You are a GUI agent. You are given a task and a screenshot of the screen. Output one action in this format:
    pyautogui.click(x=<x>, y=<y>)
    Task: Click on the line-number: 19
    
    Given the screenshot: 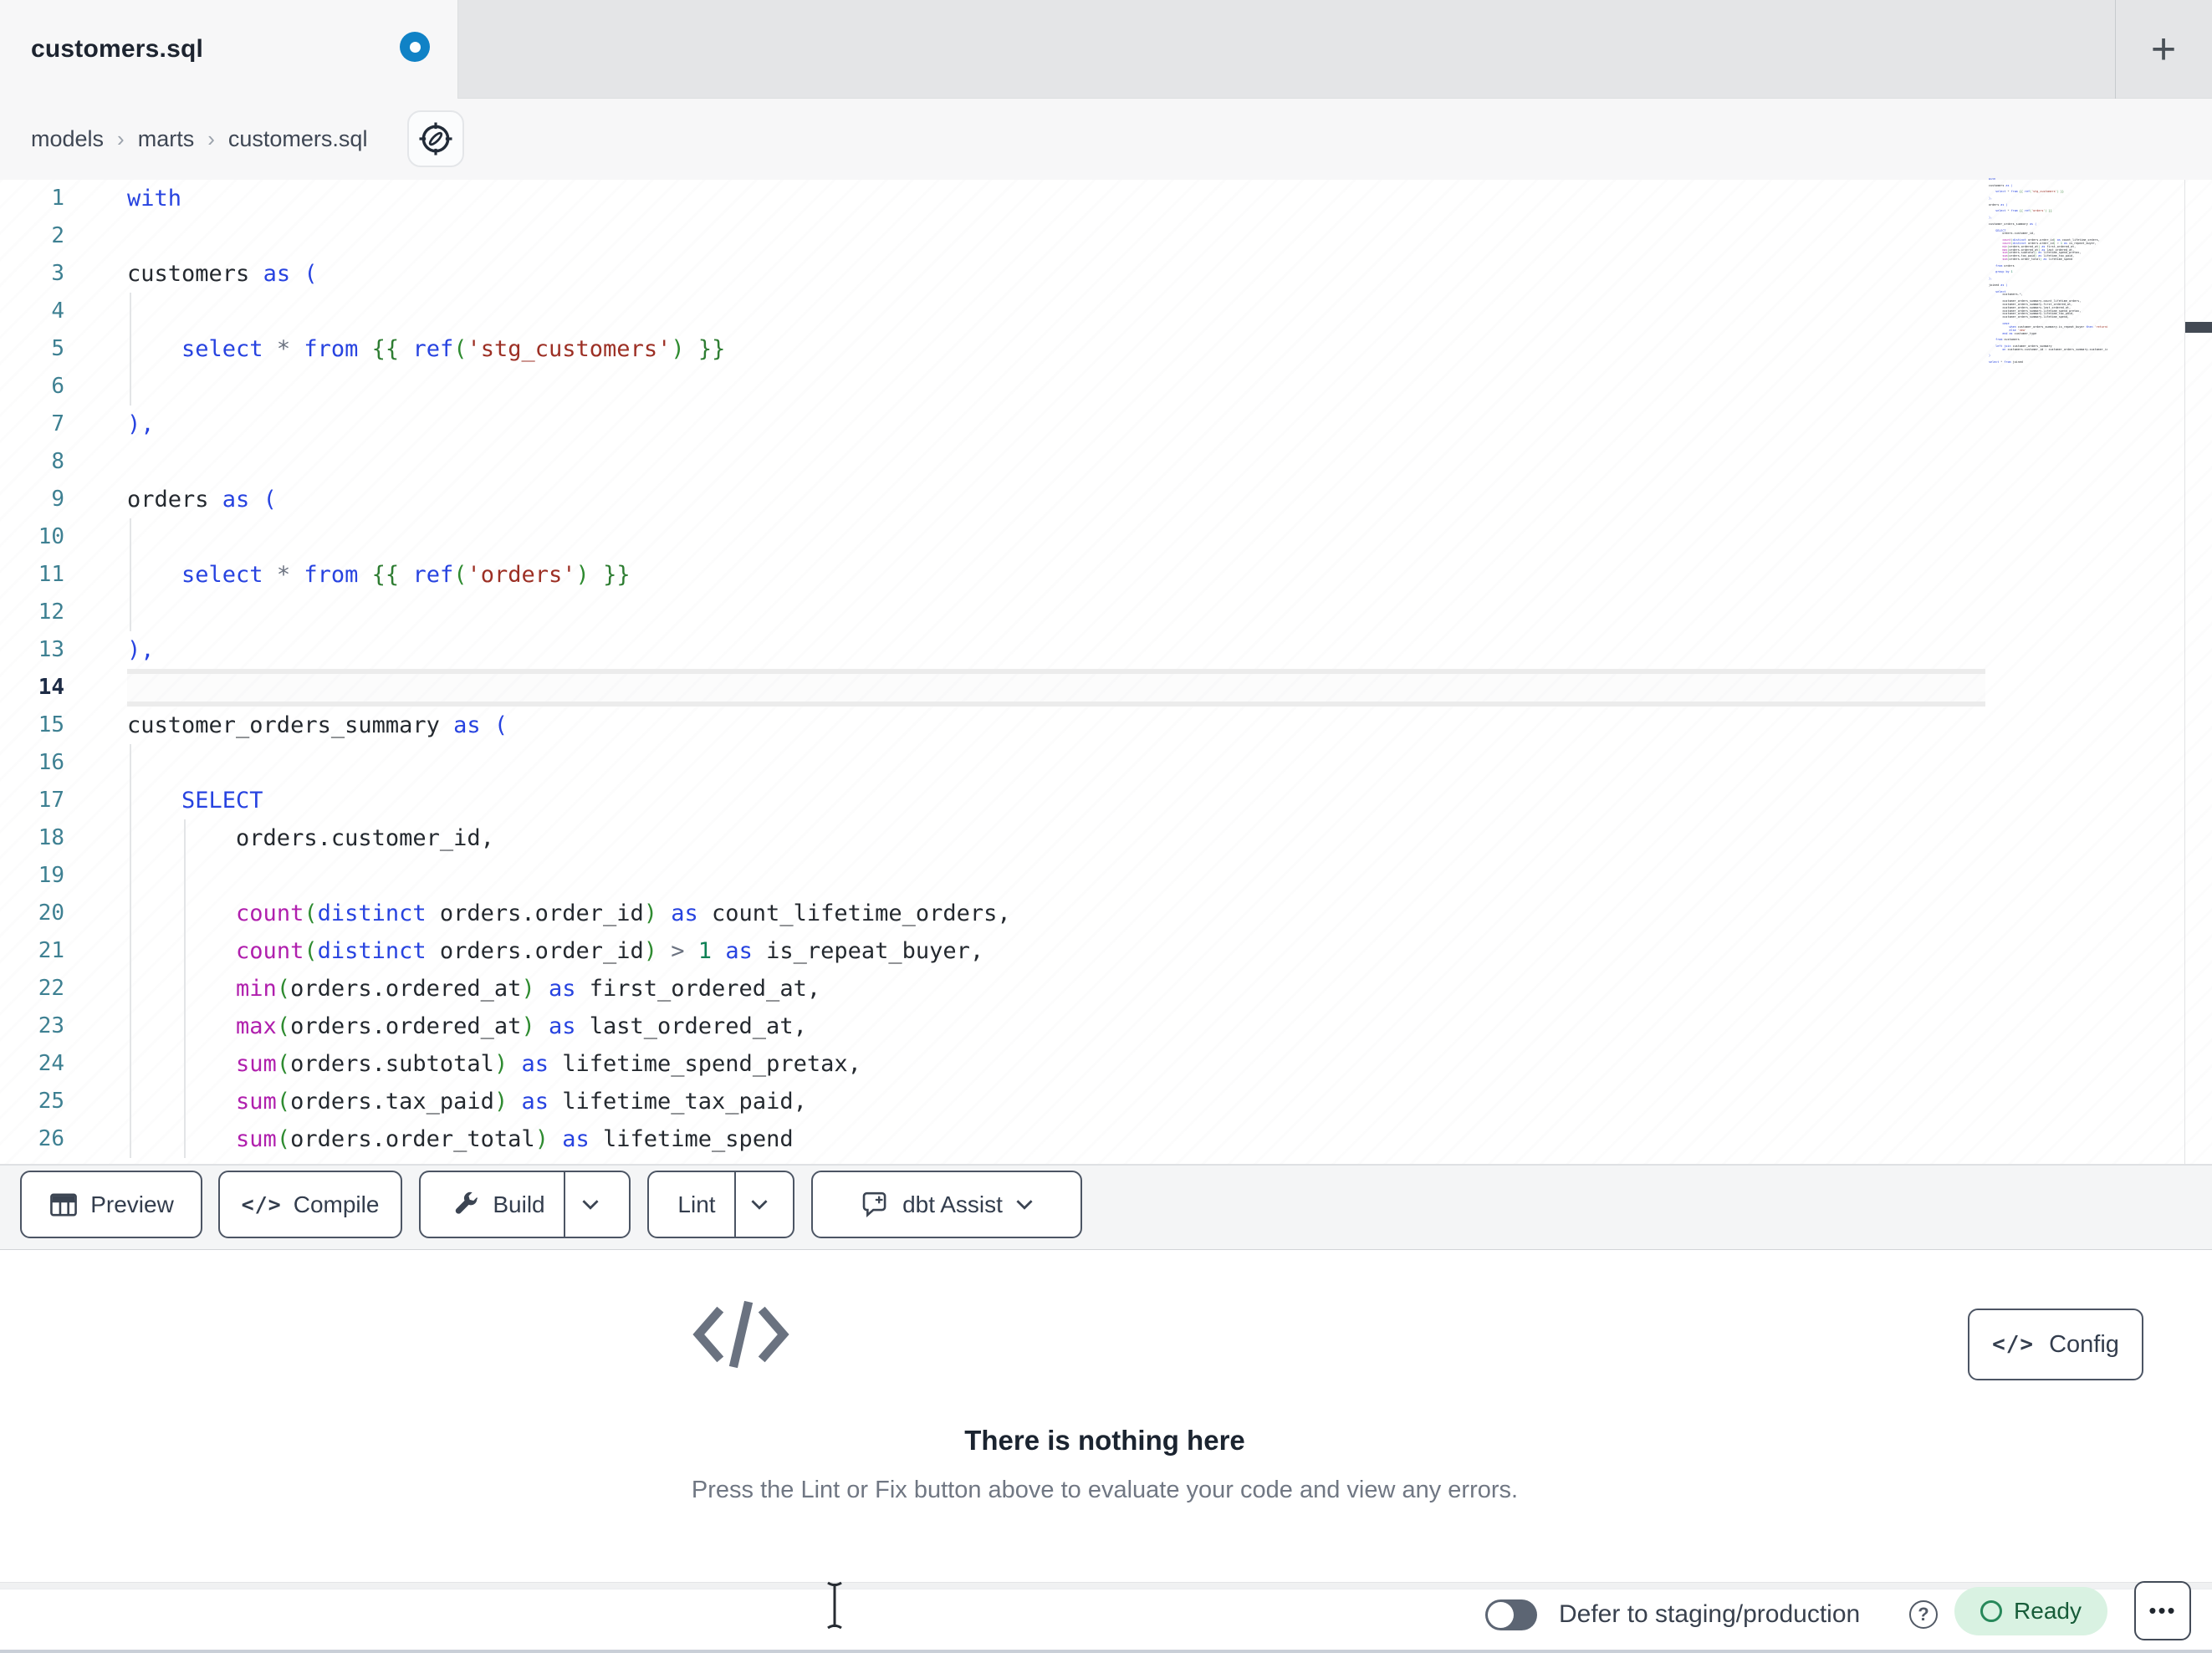 What is the action you would take?
    pyautogui.click(x=51, y=875)
    